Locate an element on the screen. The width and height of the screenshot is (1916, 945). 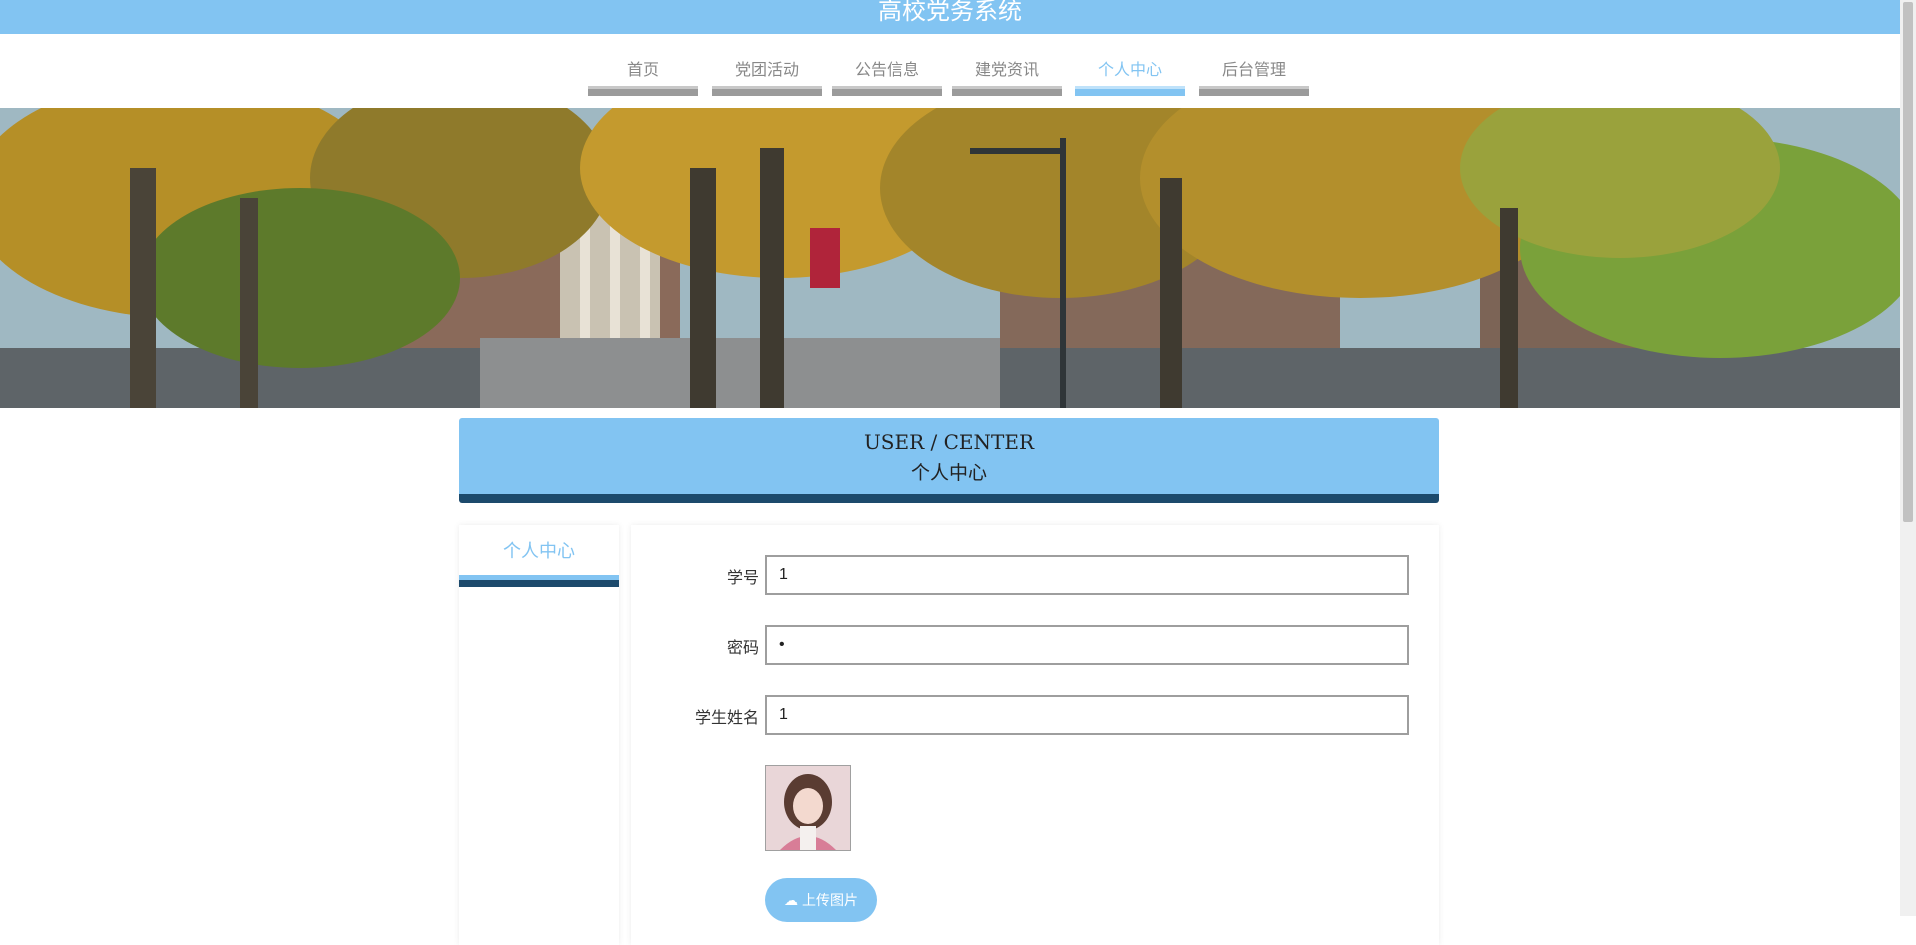
site-title: 高校党务系统 is located at coordinates (950, 17).